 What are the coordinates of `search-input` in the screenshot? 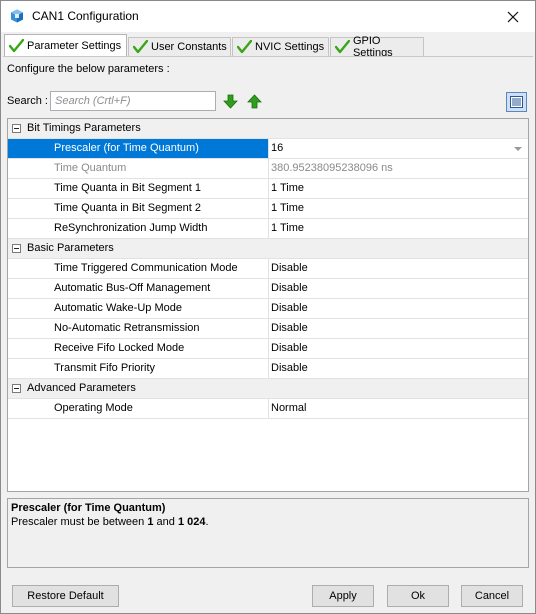 It's located at (133, 101).